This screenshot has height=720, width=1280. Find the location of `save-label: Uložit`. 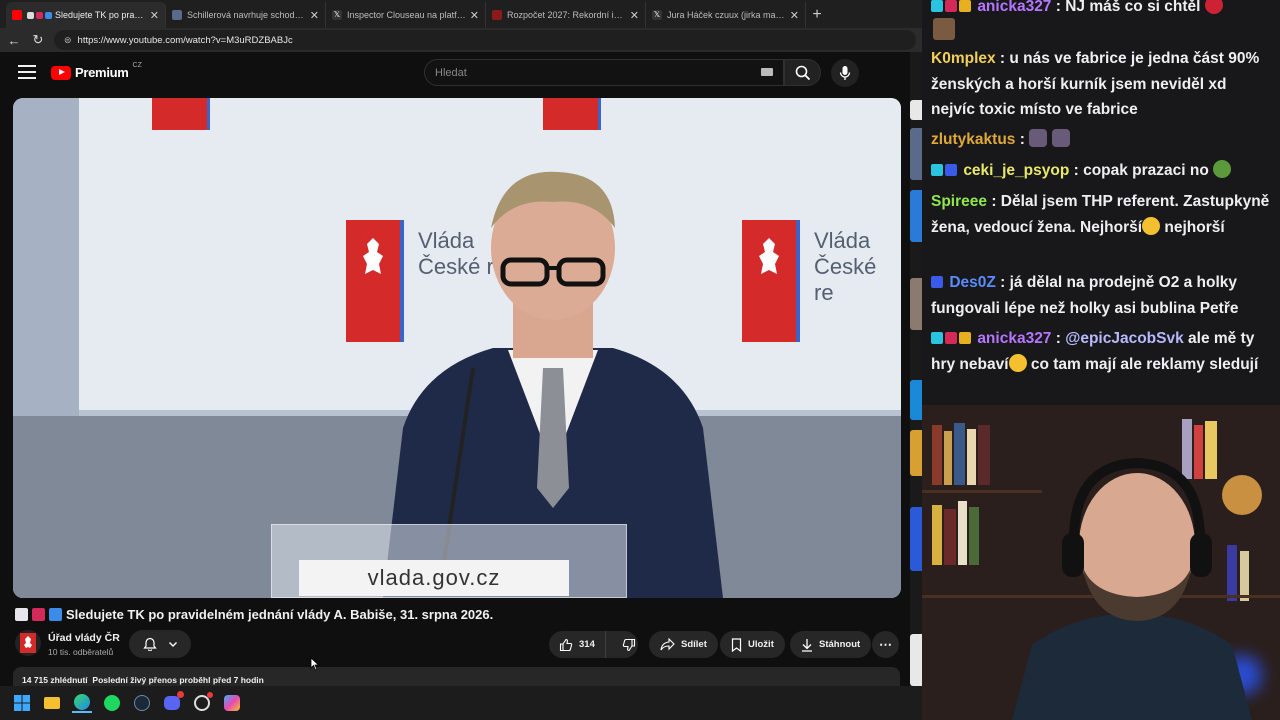

save-label: Uložit is located at coordinates (761, 644).